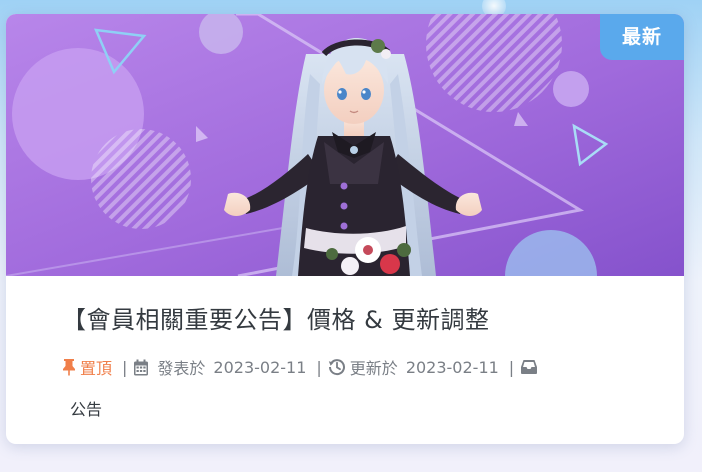 Image resolution: width=702 pixels, height=472 pixels. I want to click on history-icon, so click(337, 367).